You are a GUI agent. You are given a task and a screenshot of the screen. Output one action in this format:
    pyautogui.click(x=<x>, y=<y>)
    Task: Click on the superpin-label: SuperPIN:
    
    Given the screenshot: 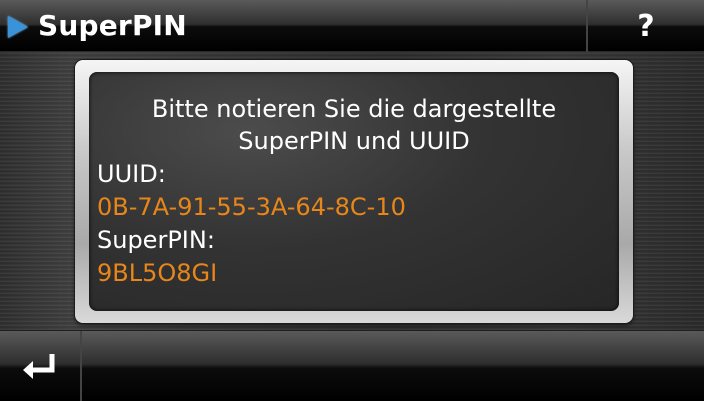 What is the action you would take?
    pyautogui.click(x=156, y=240)
    